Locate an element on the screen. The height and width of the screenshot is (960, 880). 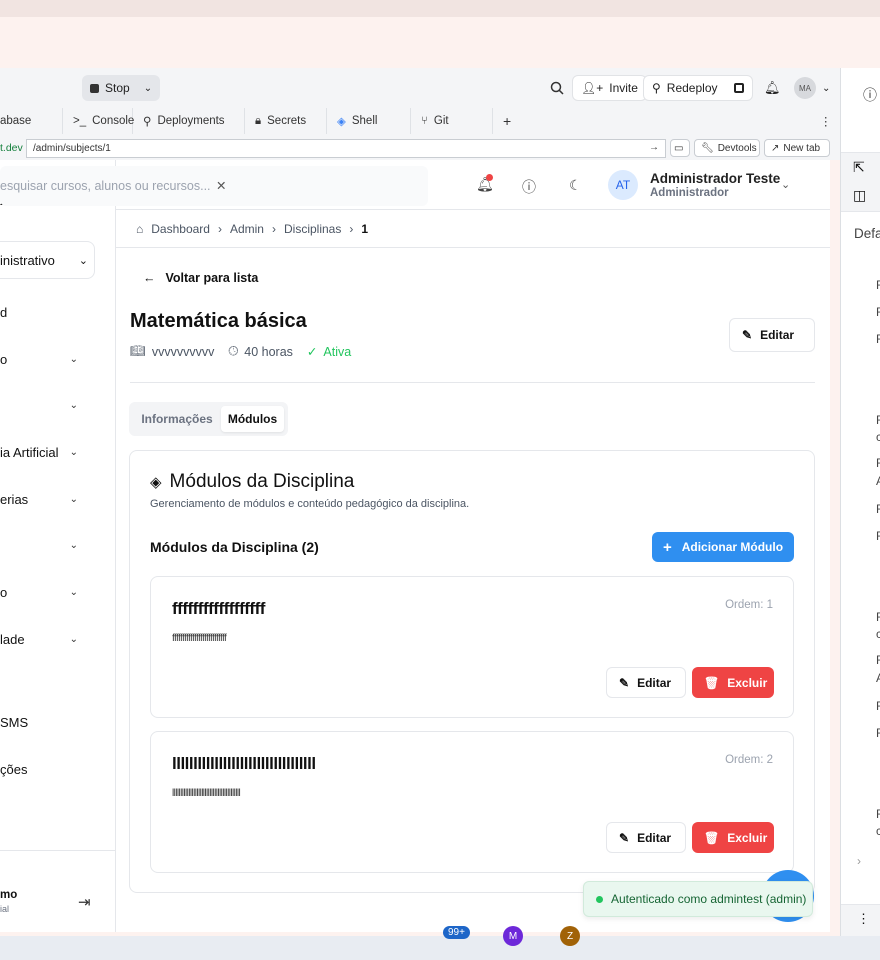
back-button: ← Voltar para lista is located at coordinates (200, 278).